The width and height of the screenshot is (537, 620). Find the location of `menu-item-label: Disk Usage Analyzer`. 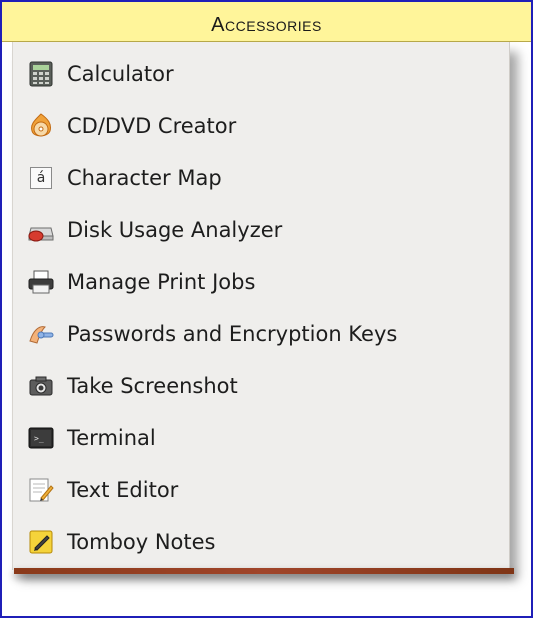

menu-item-label: Disk Usage Analyzer is located at coordinates (175, 230).